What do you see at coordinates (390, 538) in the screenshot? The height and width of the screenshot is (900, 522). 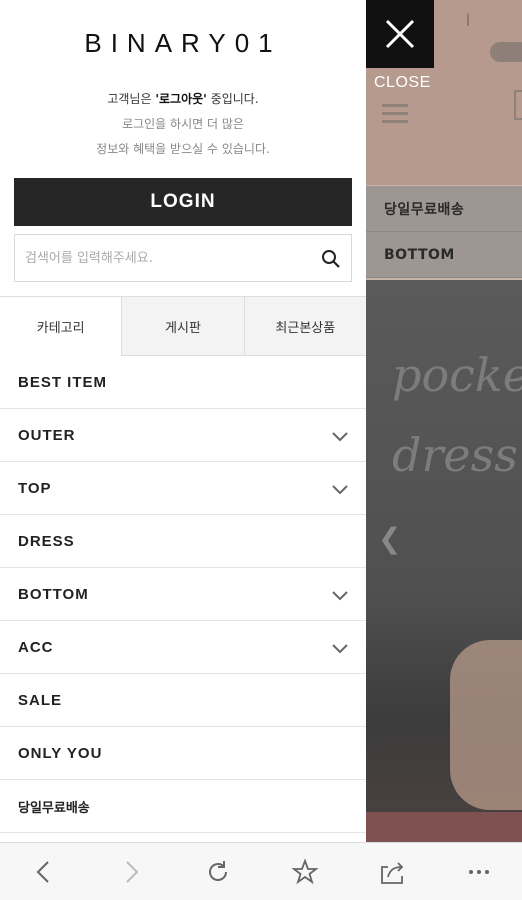 I see `background-prev-chevron-icon: ❮` at bounding box center [390, 538].